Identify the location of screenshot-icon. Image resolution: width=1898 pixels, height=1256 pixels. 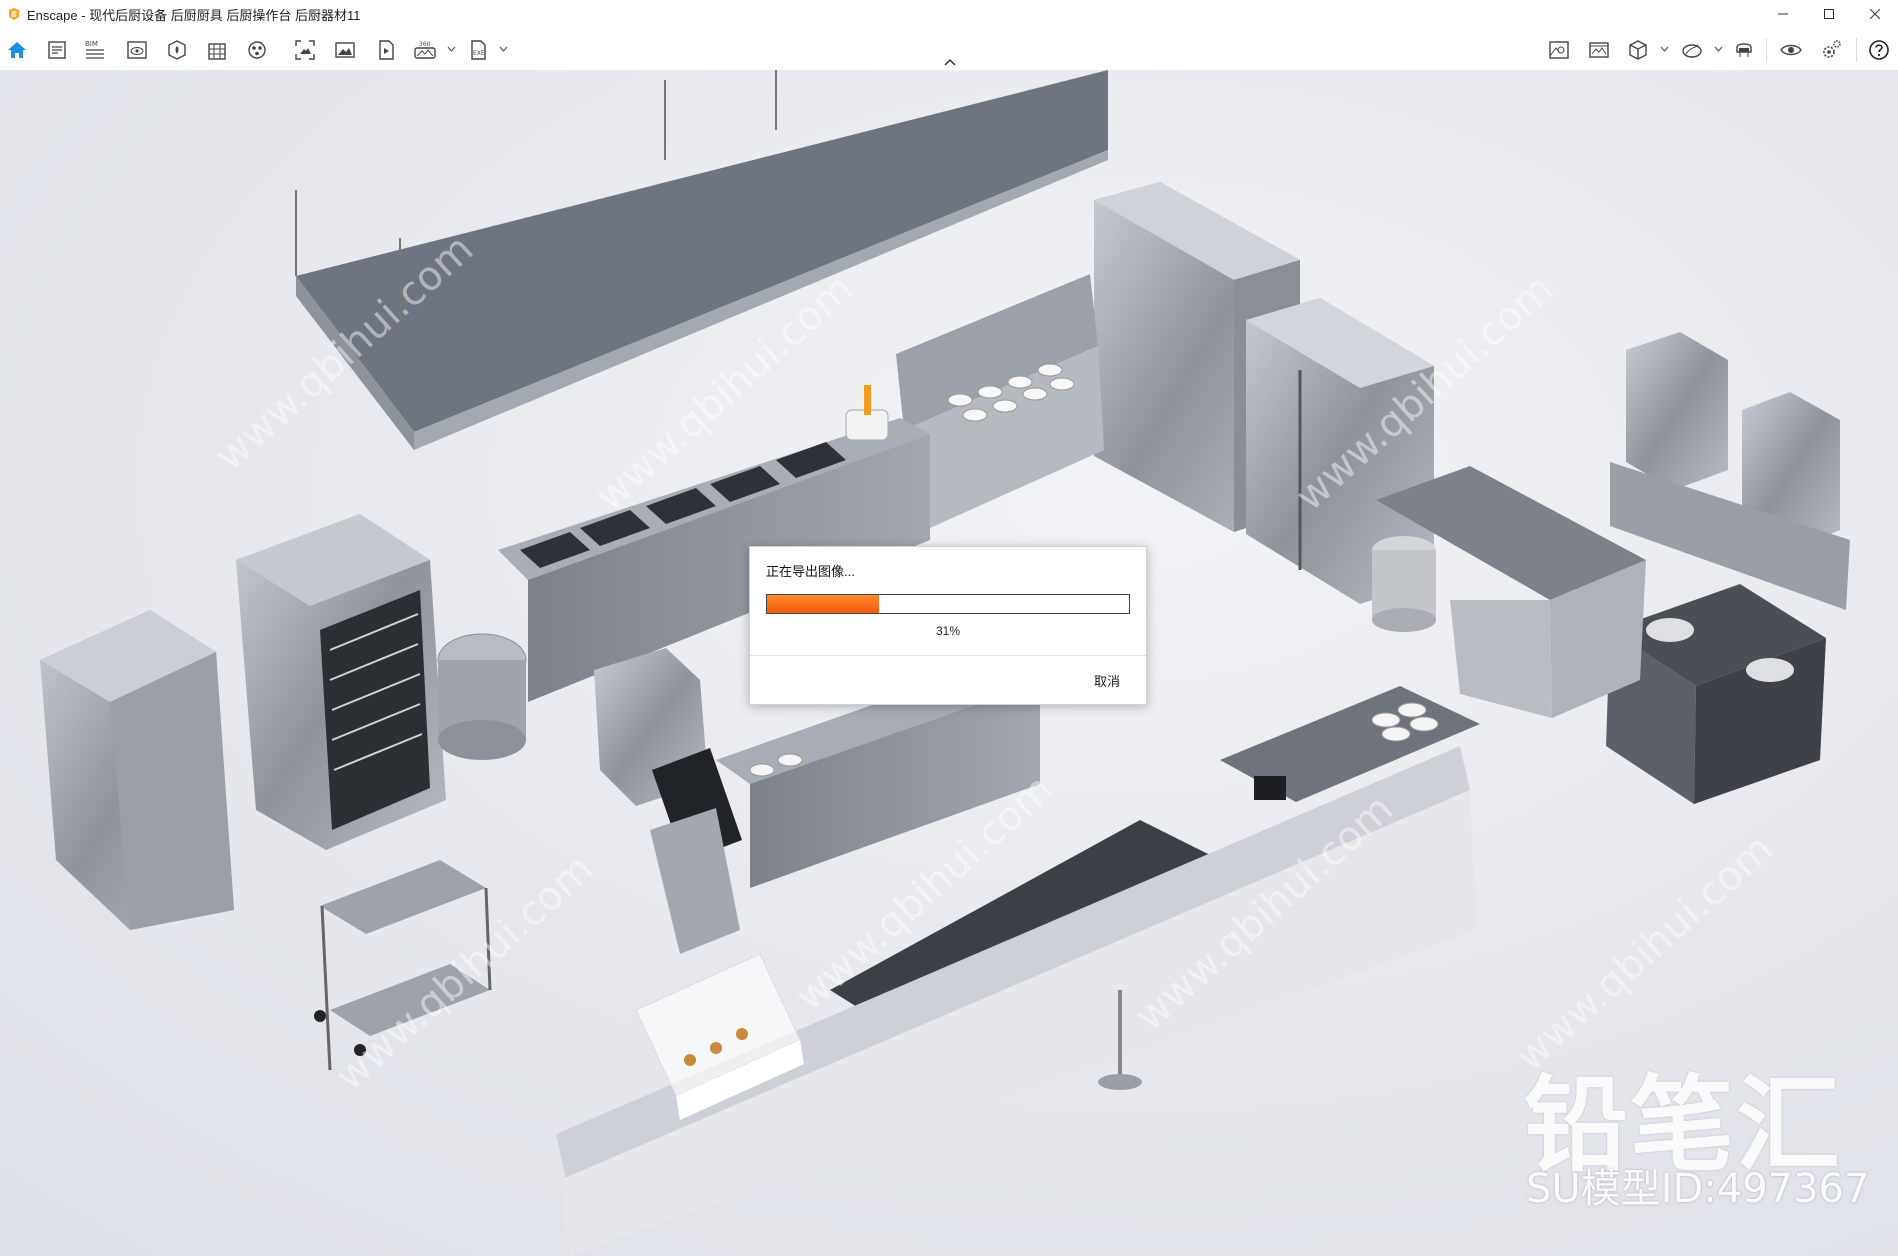
(305, 50).